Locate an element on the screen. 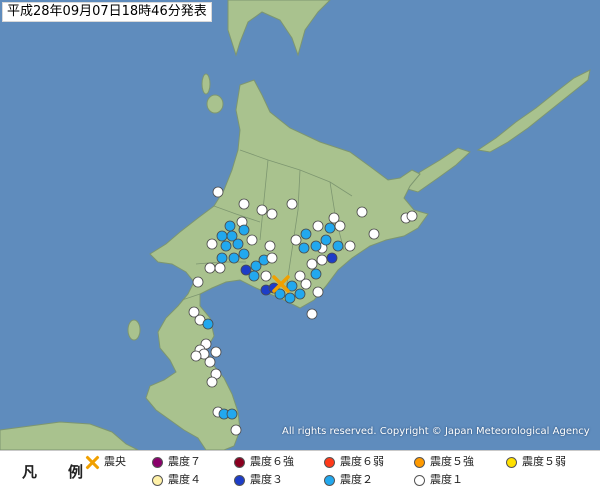 The height and width of the screenshot is (491, 600). legend-int3: 震度３ is located at coordinates (258, 480).